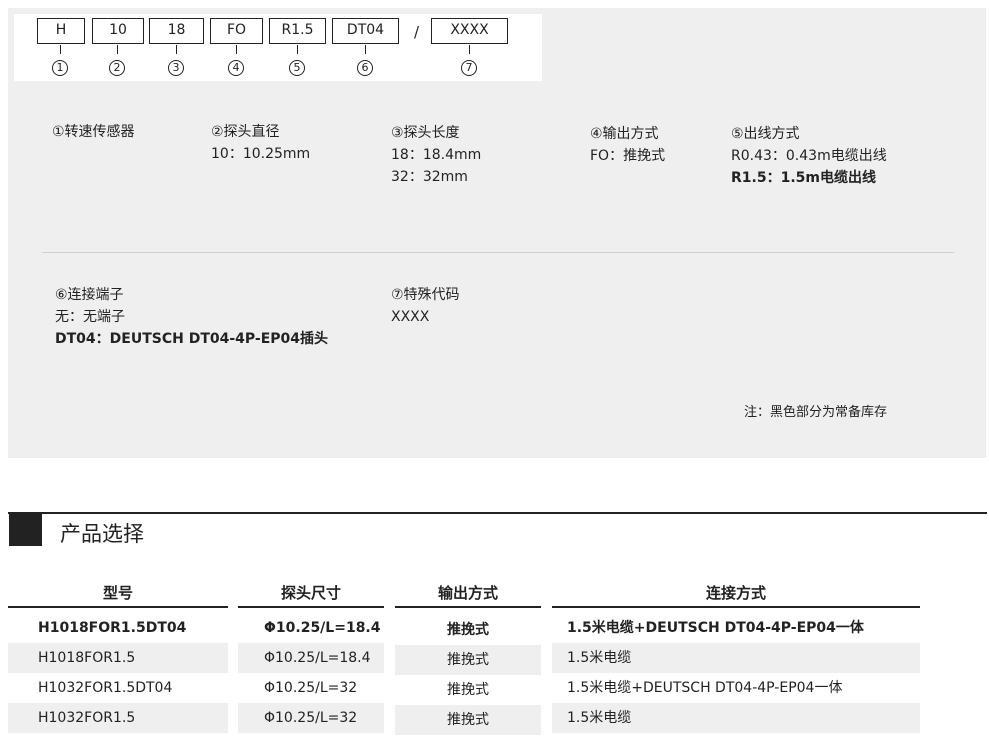  Describe the element at coordinates (105, 688) in the screenshot. I see `table-cell-model: H1032FOR1.5DT04` at that location.